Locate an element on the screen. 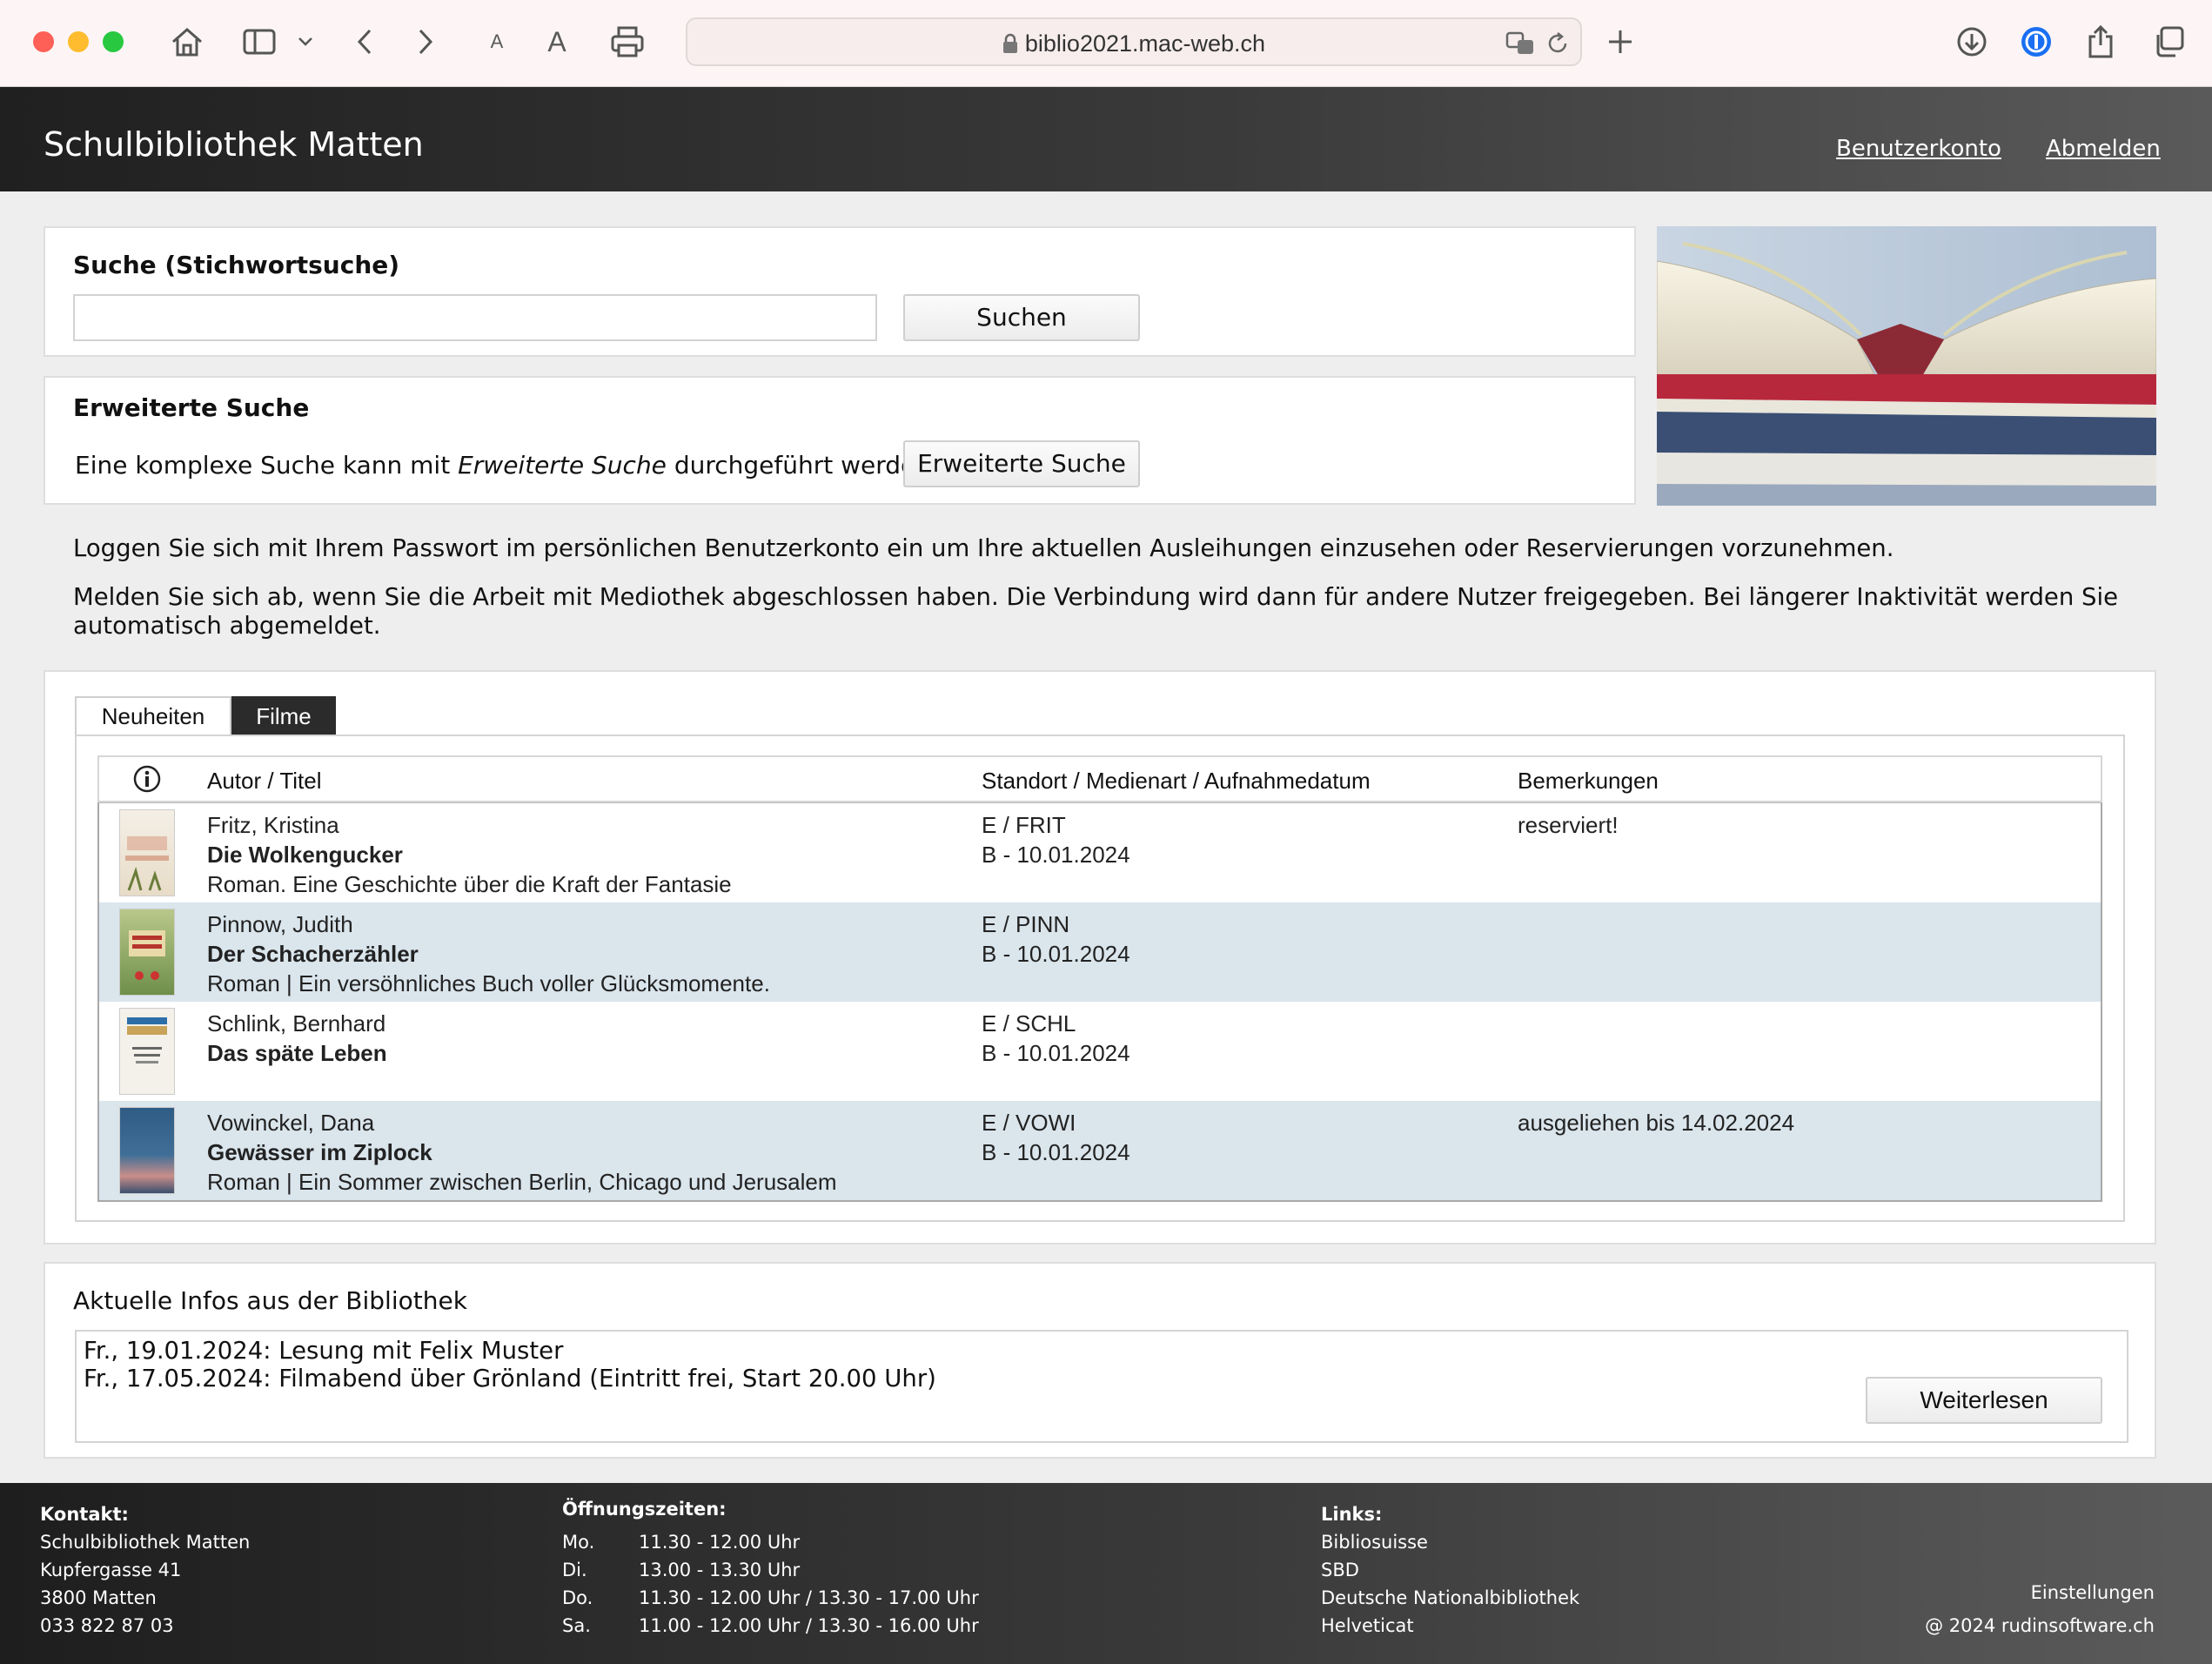 This screenshot has width=2212, height=1664. news-title: Aktuelle Infos aus der Bibliothek is located at coordinates (270, 1300).